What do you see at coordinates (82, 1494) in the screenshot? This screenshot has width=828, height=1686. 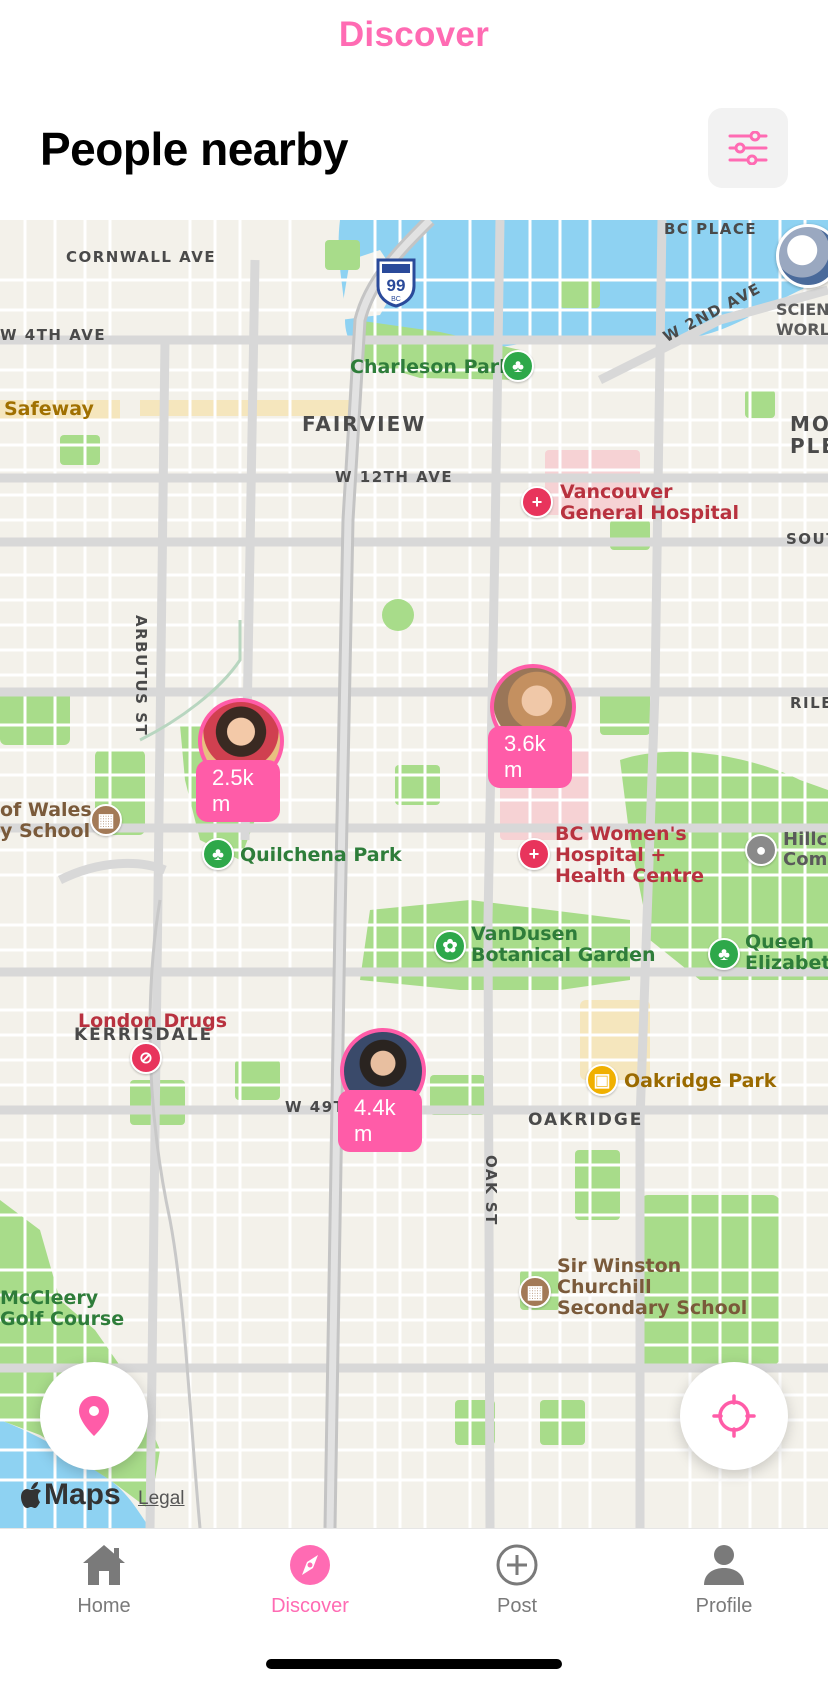 I see `maps-label: Maps` at bounding box center [82, 1494].